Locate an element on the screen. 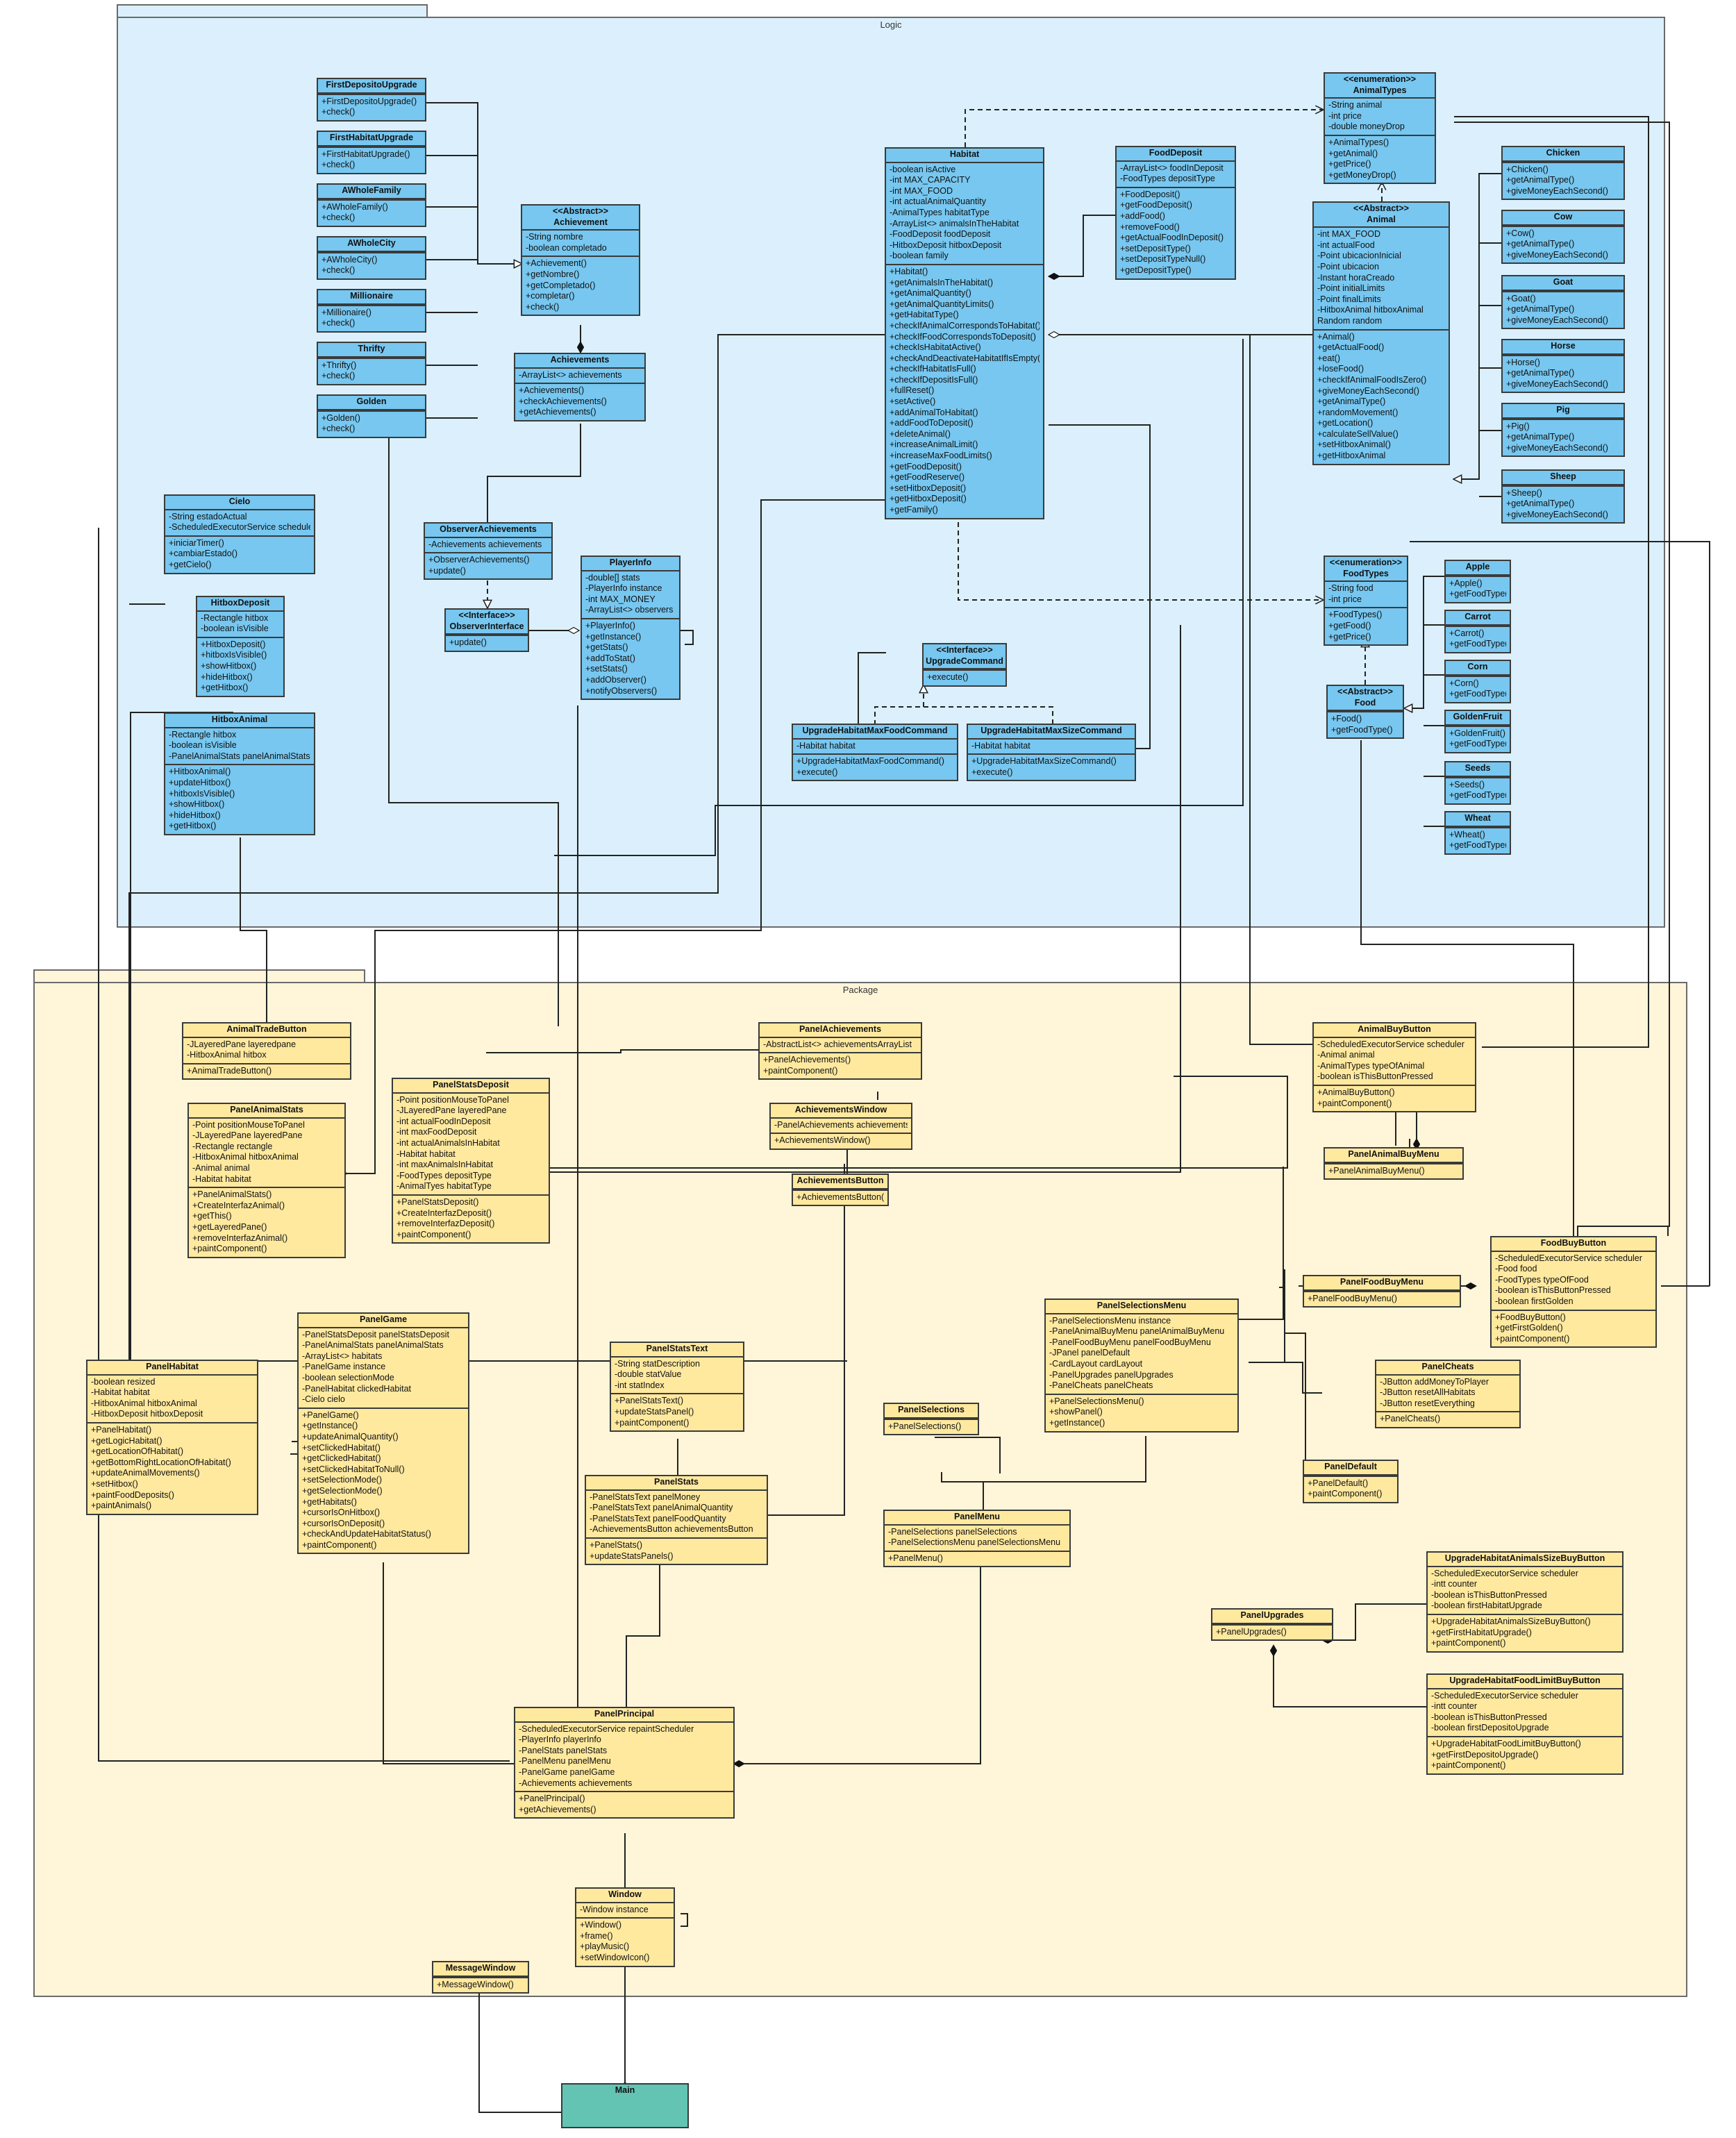  golden-class: Golden +Golden() +check() is located at coordinates (371, 416).